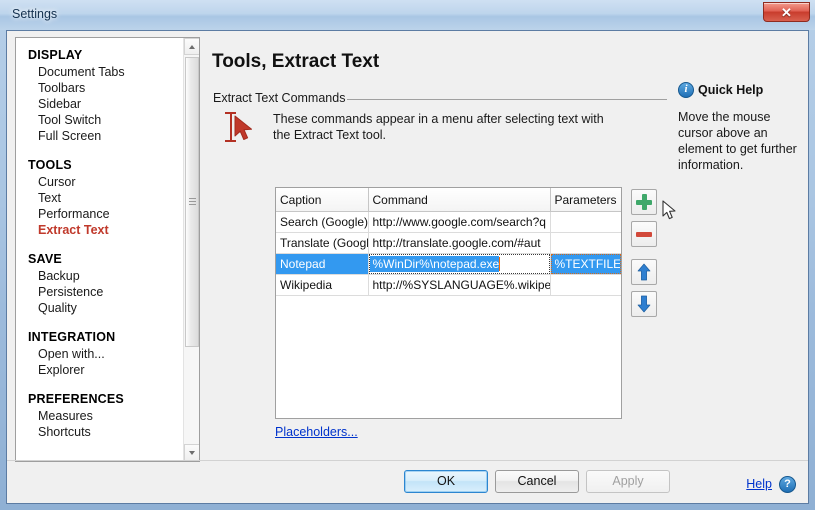 This screenshot has height=510, width=815. What do you see at coordinates (407, 460) in the screenshot?
I see `footer-divider` at bounding box center [407, 460].